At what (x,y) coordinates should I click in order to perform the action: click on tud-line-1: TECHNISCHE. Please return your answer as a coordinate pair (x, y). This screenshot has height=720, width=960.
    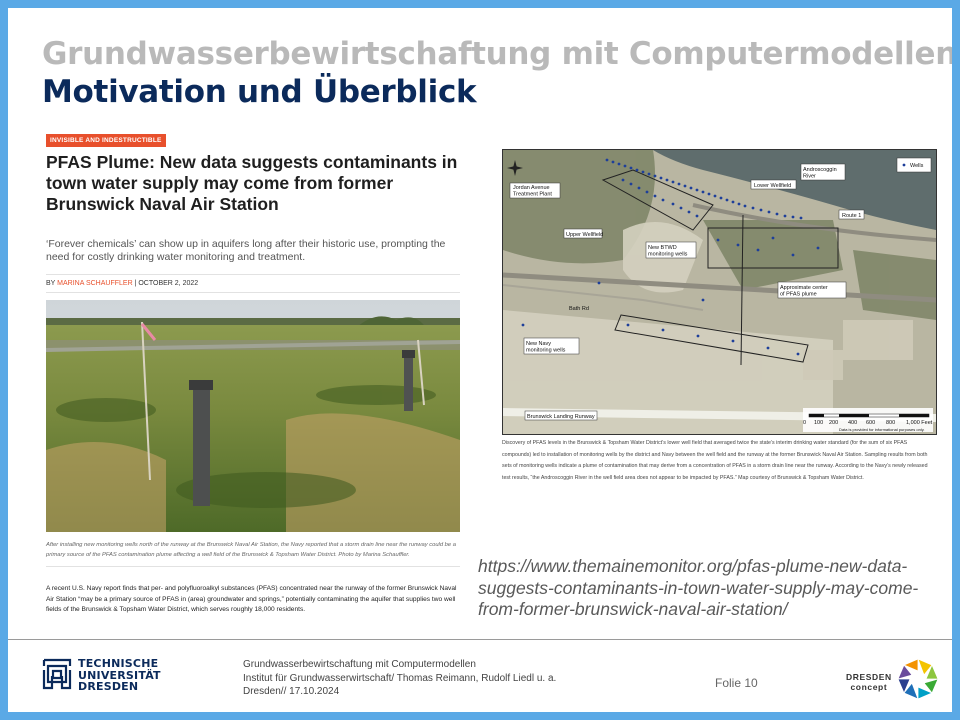
    Looking at the image, I should click on (118, 663).